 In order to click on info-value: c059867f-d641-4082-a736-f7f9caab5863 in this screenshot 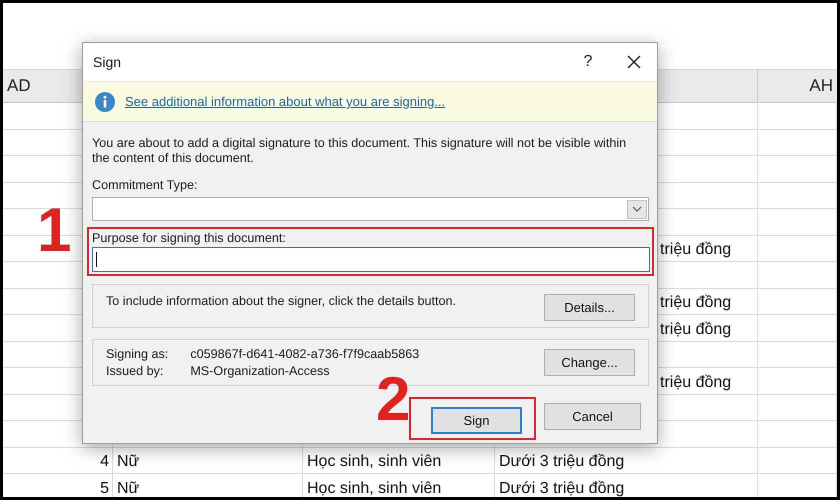, I will do `click(305, 354)`.